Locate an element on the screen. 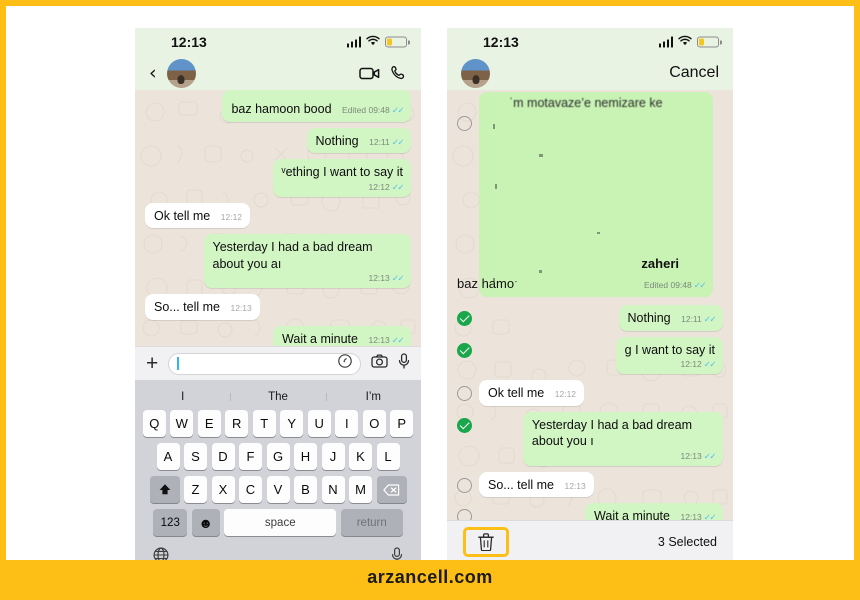 Image resolution: width=860 pixels, height=600 pixels. key-j: J is located at coordinates (333, 456).